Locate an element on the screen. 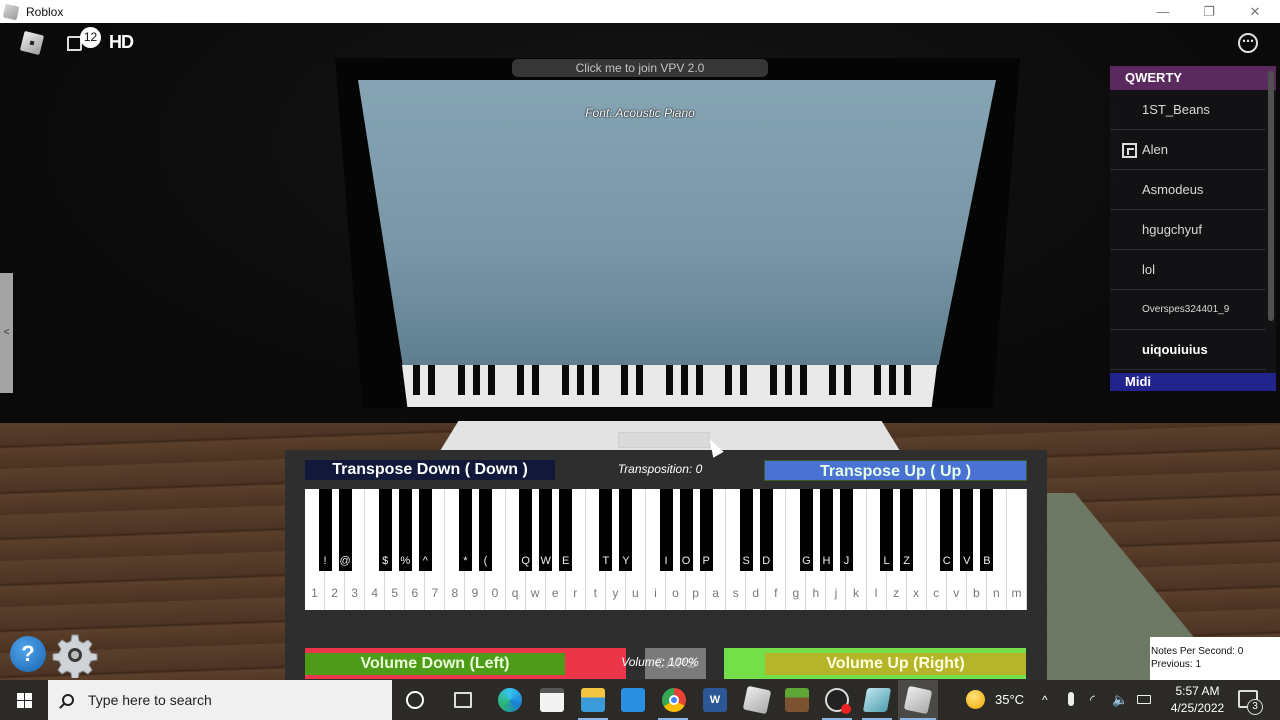 This screenshot has width=1280, height=720. black-key: Q is located at coordinates (526, 530).